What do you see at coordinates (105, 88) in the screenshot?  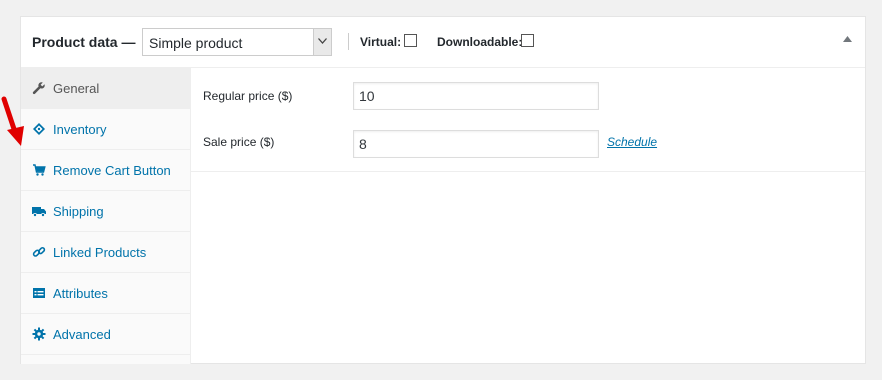 I see `tab-general: General` at bounding box center [105, 88].